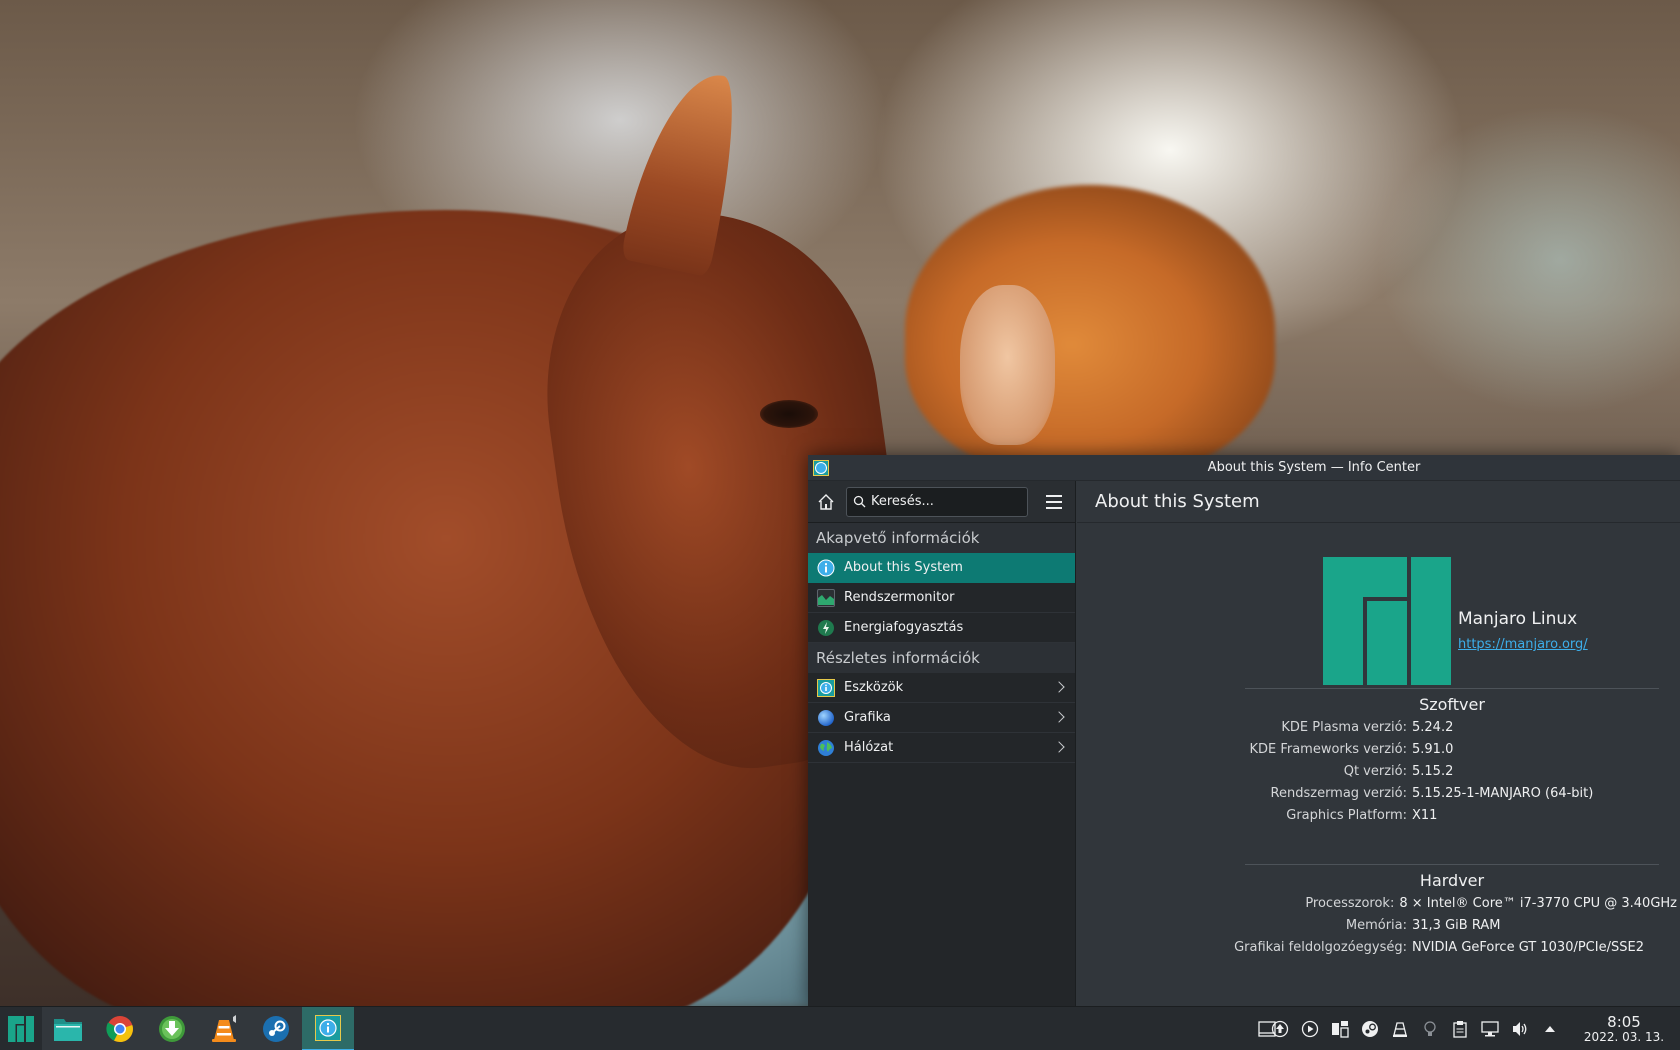 This screenshot has width=1680, height=1050. I want to click on tray-network-button, so click(1490, 1029).